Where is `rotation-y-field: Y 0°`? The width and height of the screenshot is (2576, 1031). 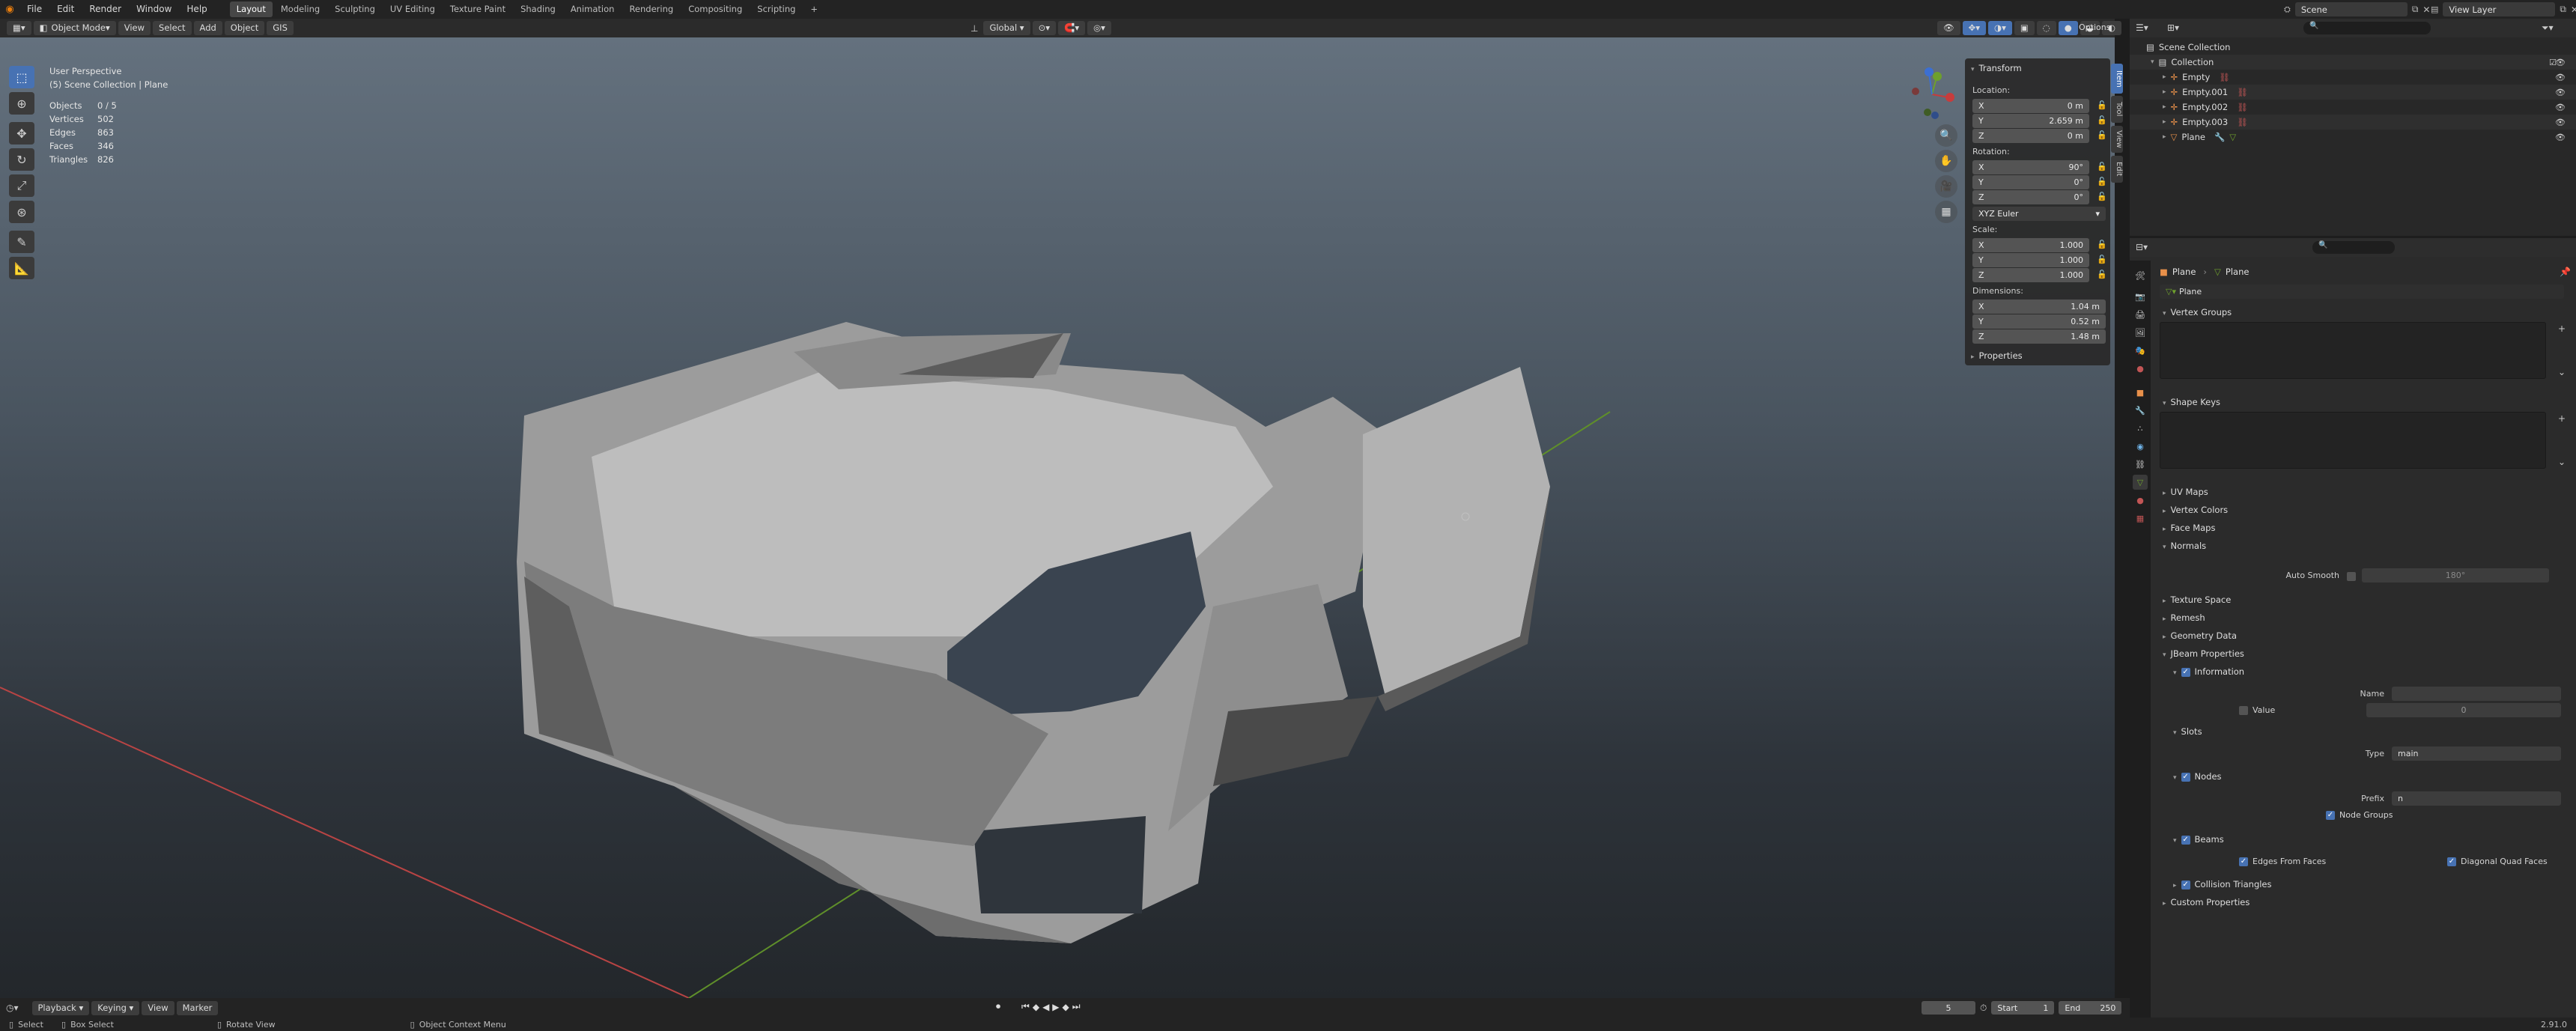
rotation-y-field: Y 0° is located at coordinates (2030, 182).